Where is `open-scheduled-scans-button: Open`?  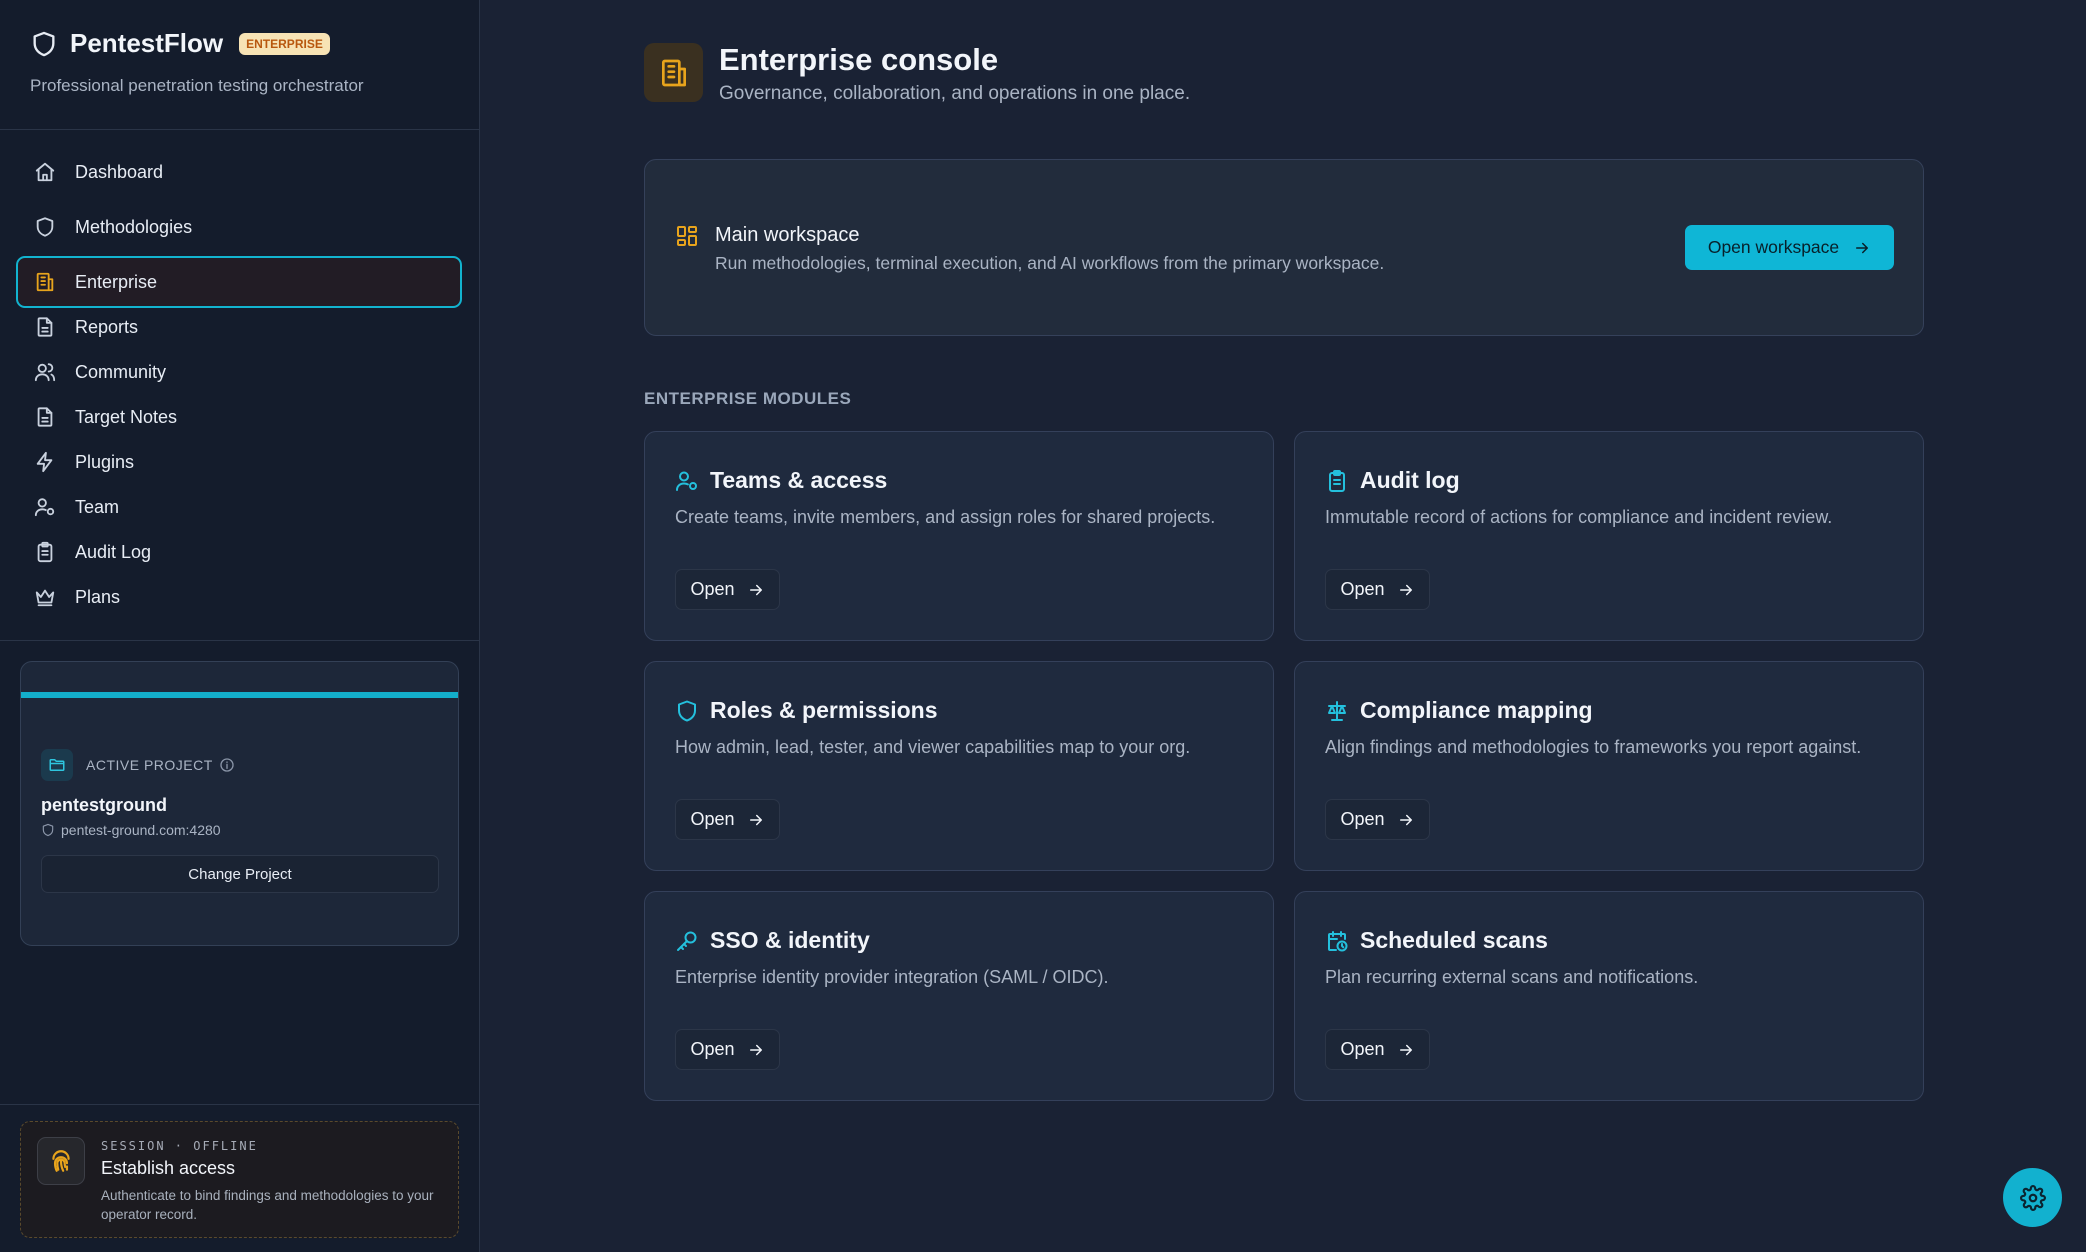 open-scheduled-scans-button: Open is located at coordinates (1377, 1049).